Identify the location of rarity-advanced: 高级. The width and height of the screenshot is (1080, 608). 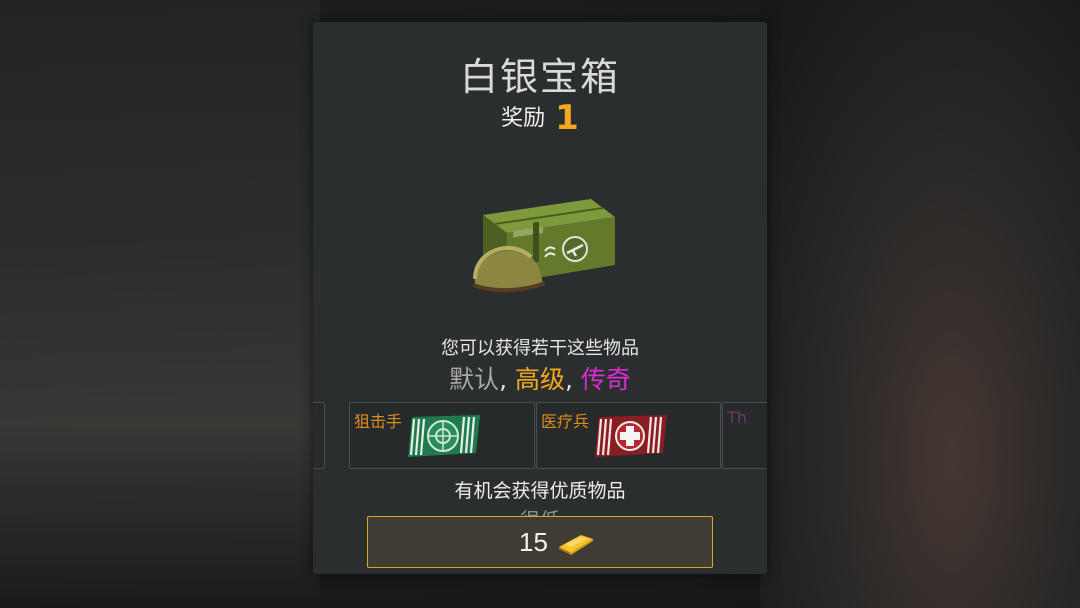
(539, 379).